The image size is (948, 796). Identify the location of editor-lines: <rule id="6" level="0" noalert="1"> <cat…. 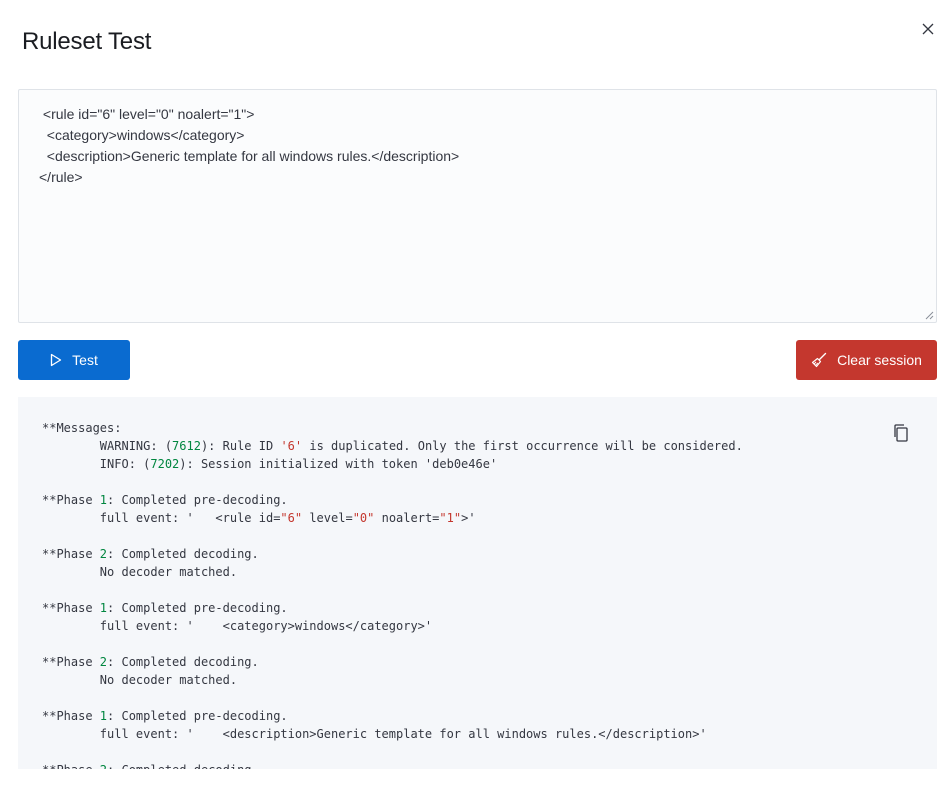
(477, 146).